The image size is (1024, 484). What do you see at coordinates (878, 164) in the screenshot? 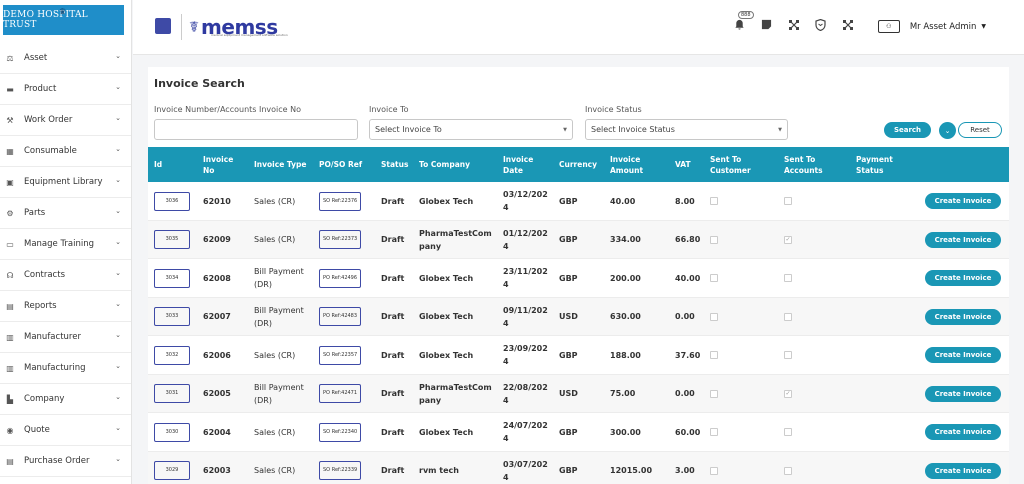
I see `th-payment-status: Payment Status` at bounding box center [878, 164].